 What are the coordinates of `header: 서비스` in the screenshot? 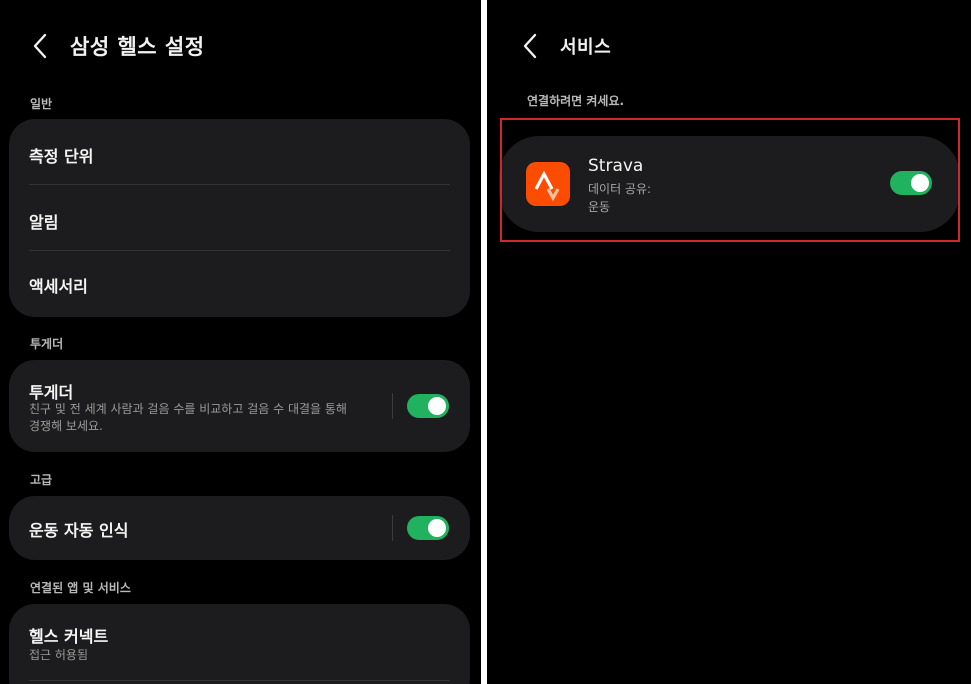 It's located at (565, 46).